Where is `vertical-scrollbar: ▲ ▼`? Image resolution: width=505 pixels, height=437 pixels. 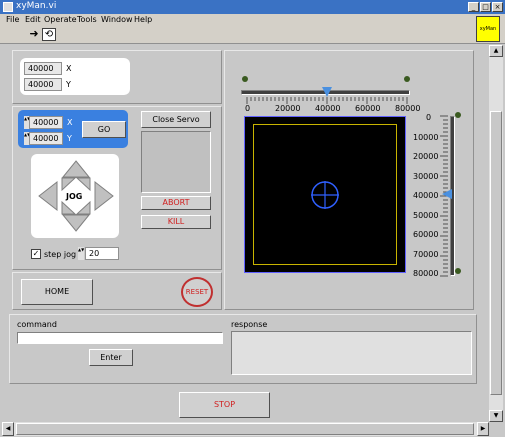 vertical-scrollbar: ▲ ▼ is located at coordinates (496, 233).